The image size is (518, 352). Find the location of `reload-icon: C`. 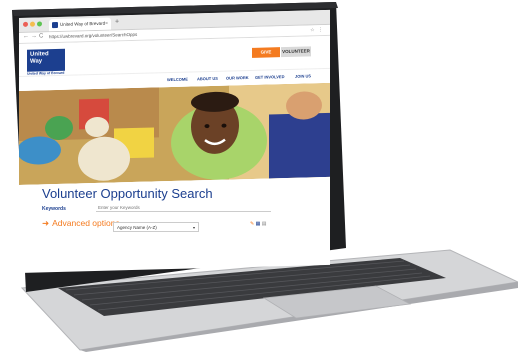

reload-icon: C is located at coordinates (41, 36).